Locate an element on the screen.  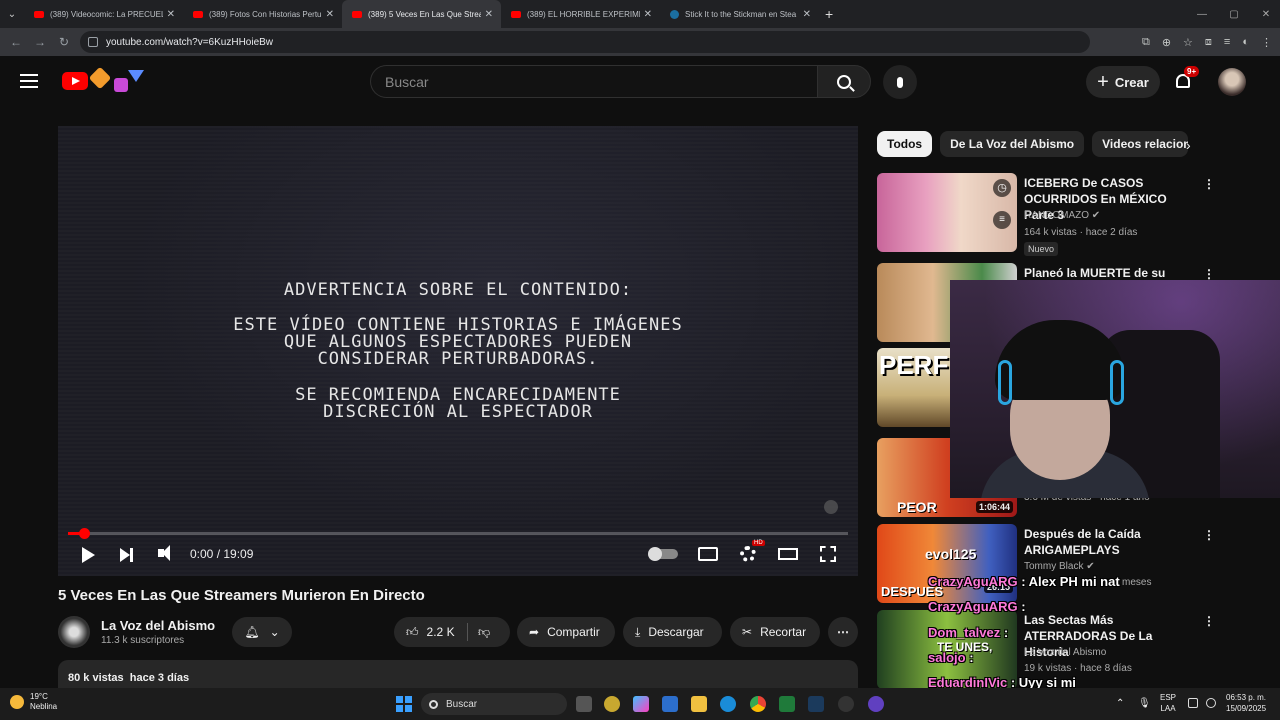
weather-widget: 19°C Neblina is located at coordinates (33, 702).